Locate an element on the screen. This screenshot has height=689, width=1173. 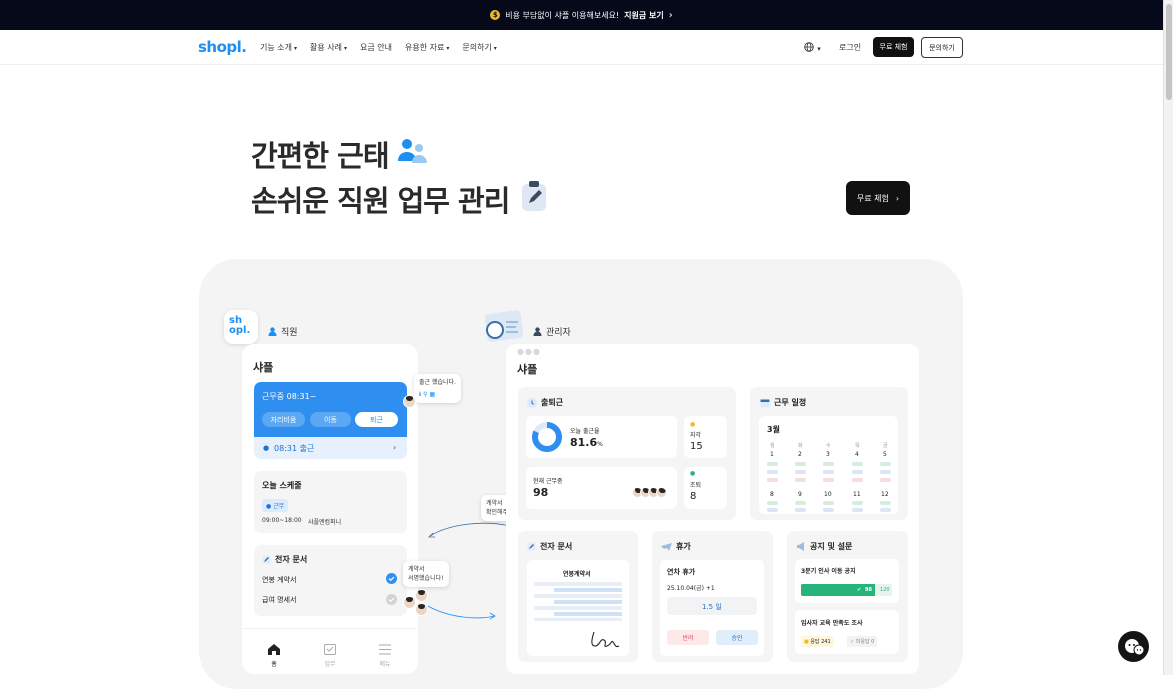
globe-icon is located at coordinates (809, 47).